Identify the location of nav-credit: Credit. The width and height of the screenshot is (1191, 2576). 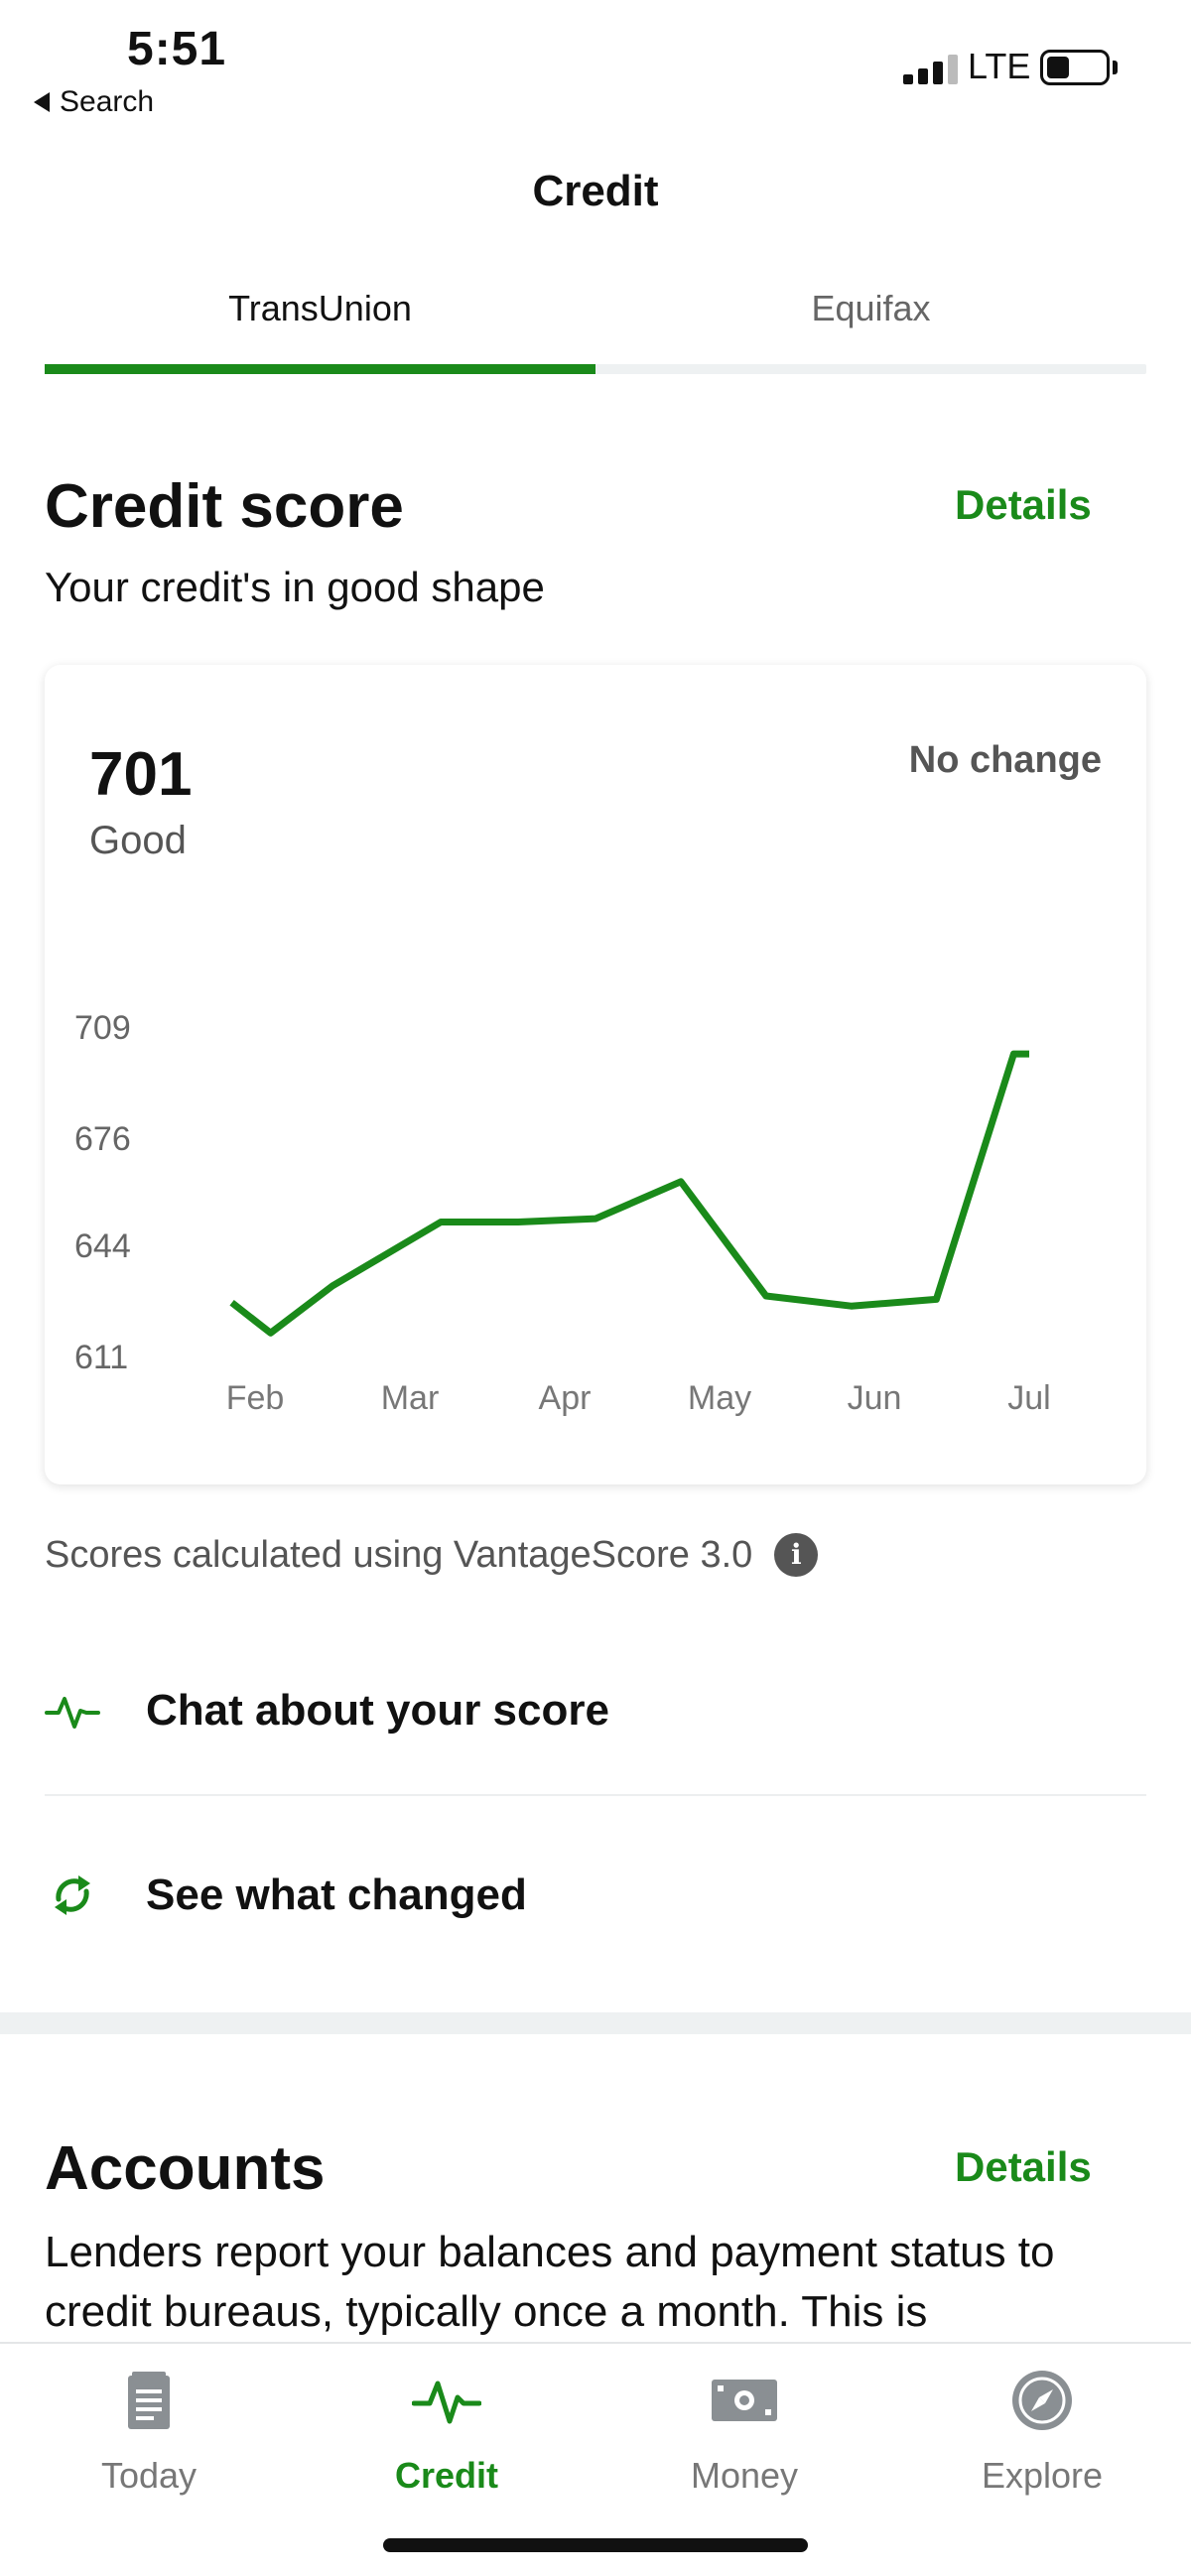
(447, 2431).